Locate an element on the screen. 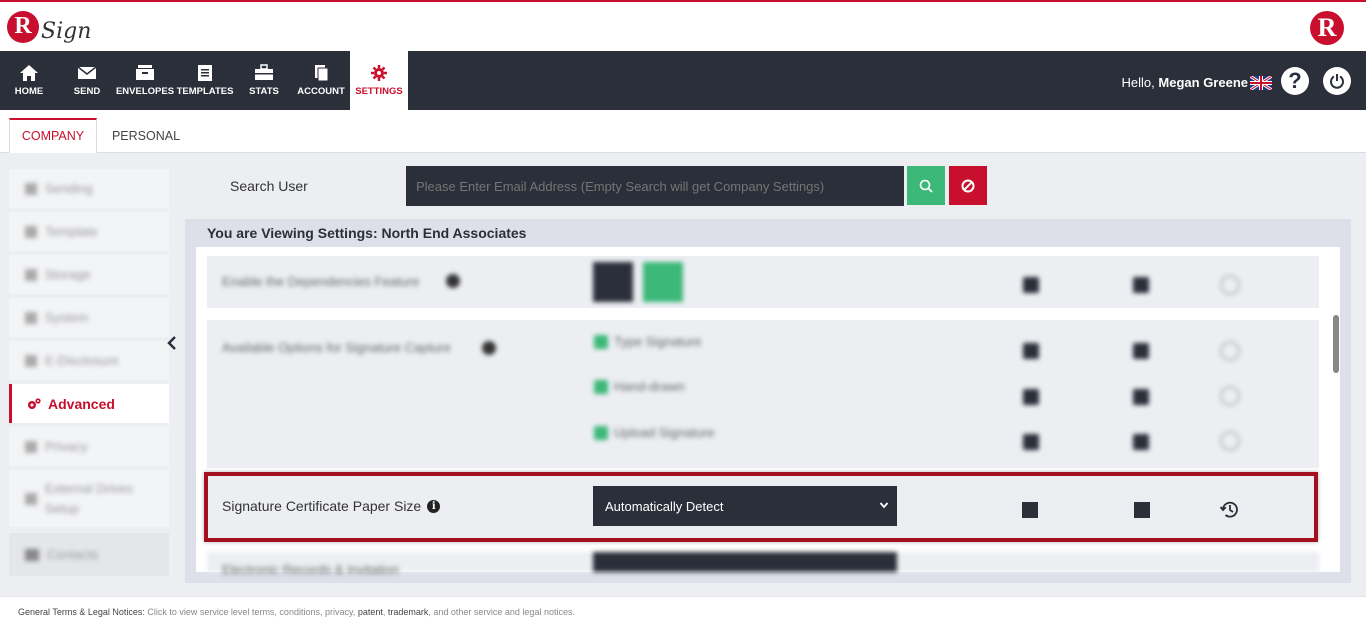 The height and width of the screenshot is (625, 1366). search-icon is located at coordinates (926, 186).